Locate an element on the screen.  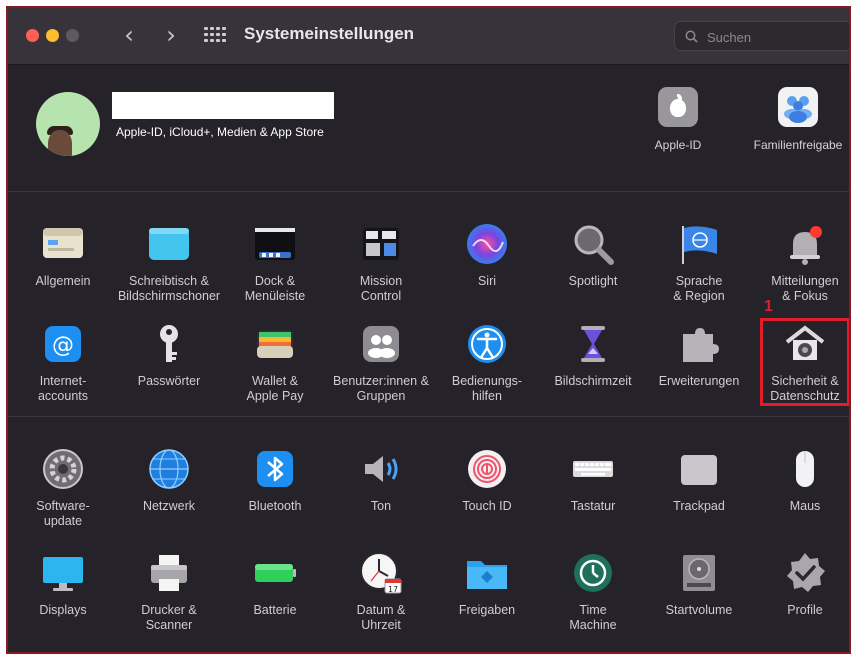
users-icon is located at coordinates (381, 344).